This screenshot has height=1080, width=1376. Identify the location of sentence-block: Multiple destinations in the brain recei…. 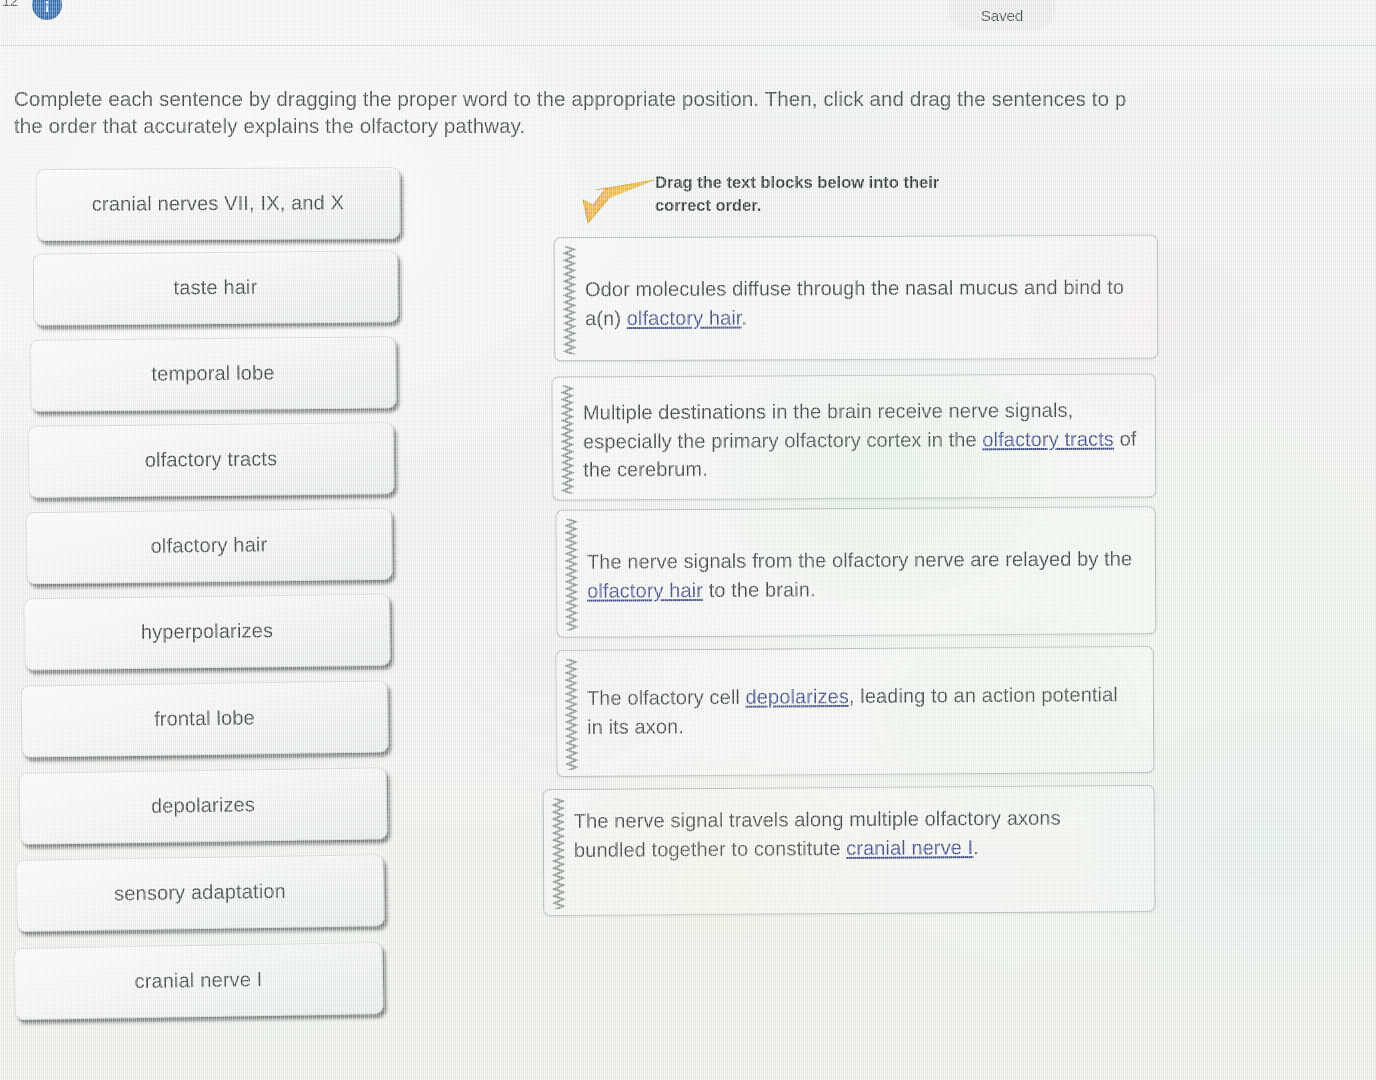
(854, 437).